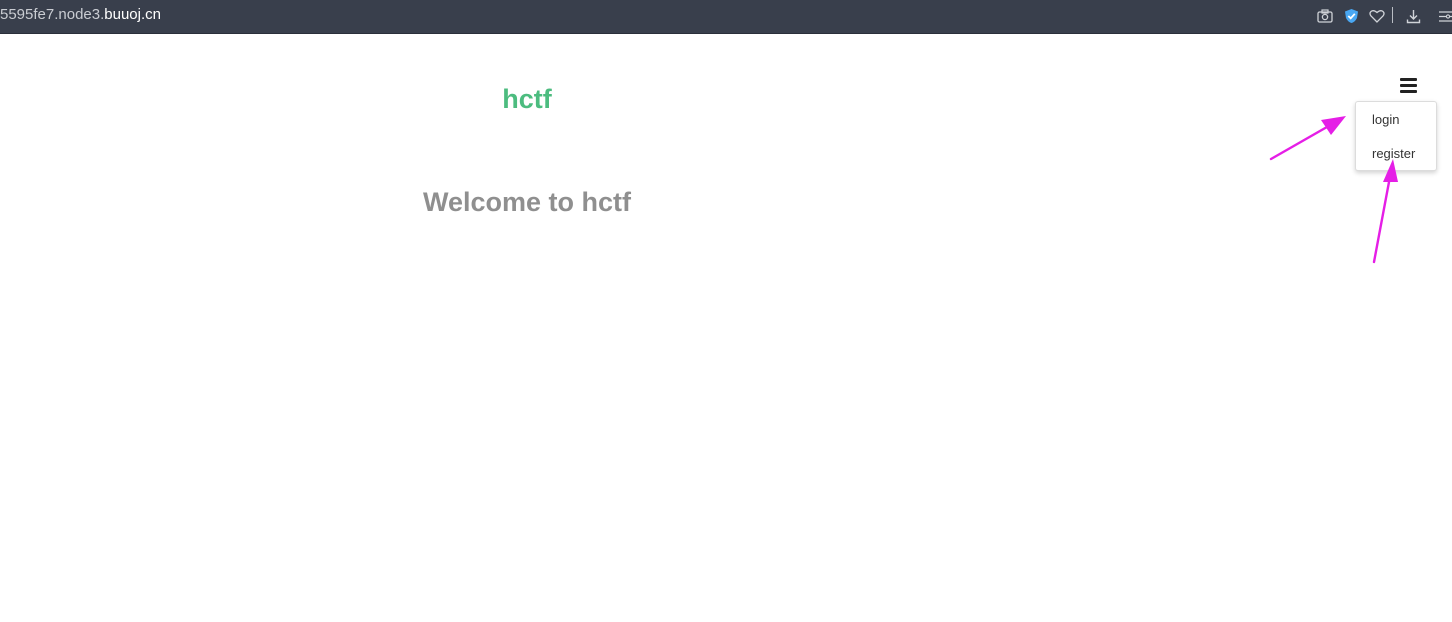  I want to click on welcome-heading: Welcome to hctf, so click(527, 202).